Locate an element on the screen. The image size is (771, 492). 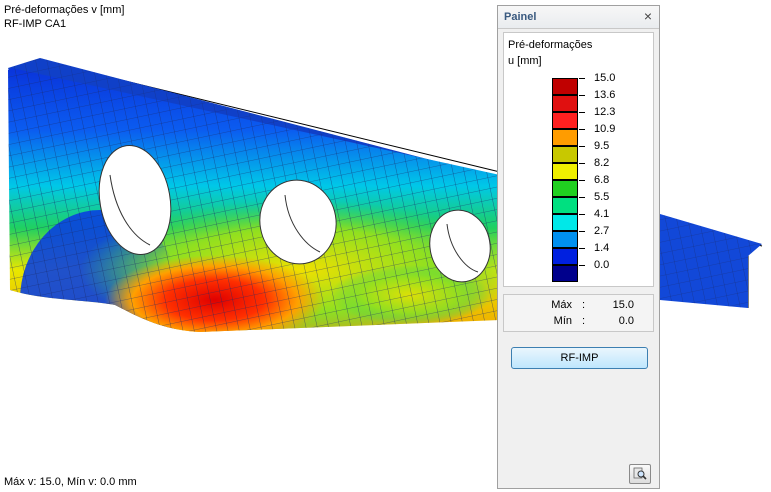
legend-value: 13.6 is located at coordinates (605, 95).